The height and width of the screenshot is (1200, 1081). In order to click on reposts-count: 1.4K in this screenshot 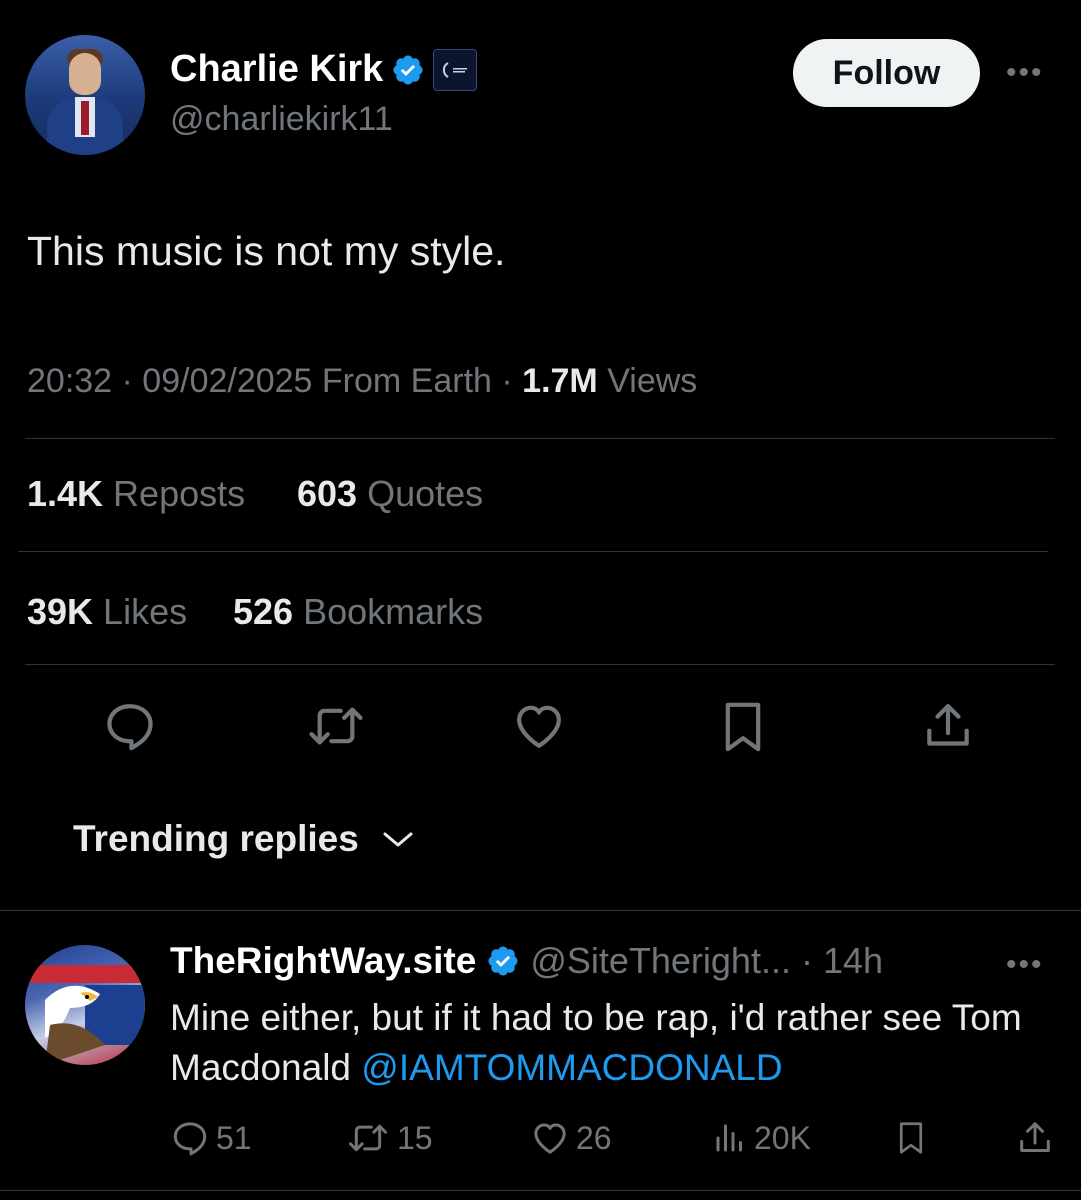, I will do `click(65, 493)`.